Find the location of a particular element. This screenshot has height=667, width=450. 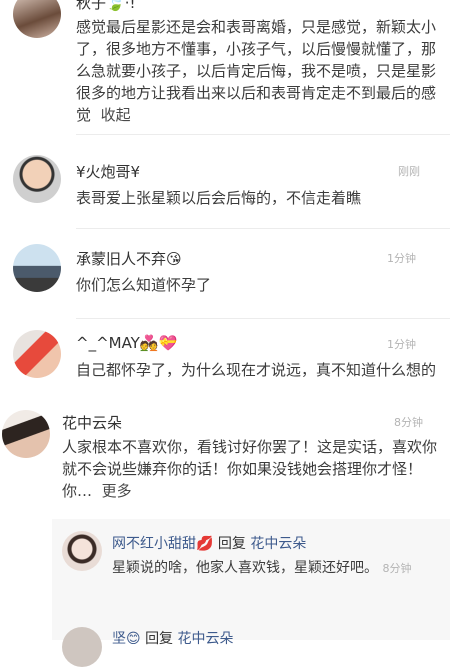

comment-time: 刚刚 is located at coordinates (409, 171).